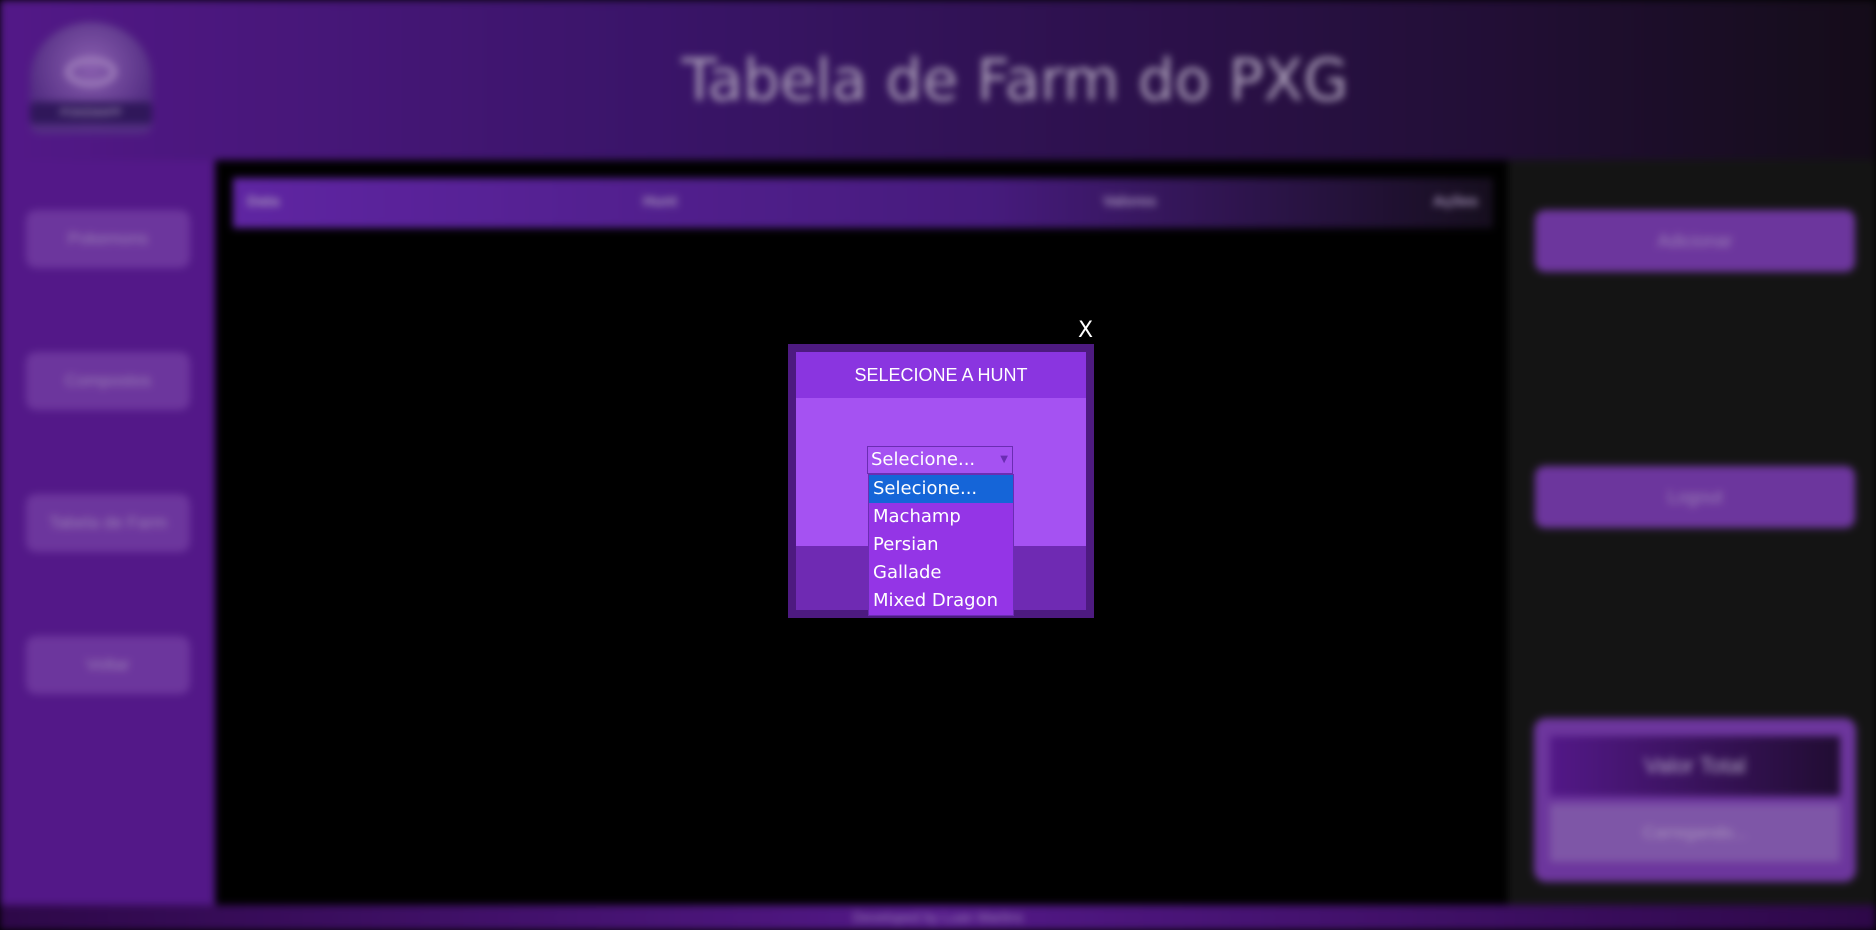 This screenshot has width=1876, height=930. I want to click on hunt-option: Persian, so click(941, 545).